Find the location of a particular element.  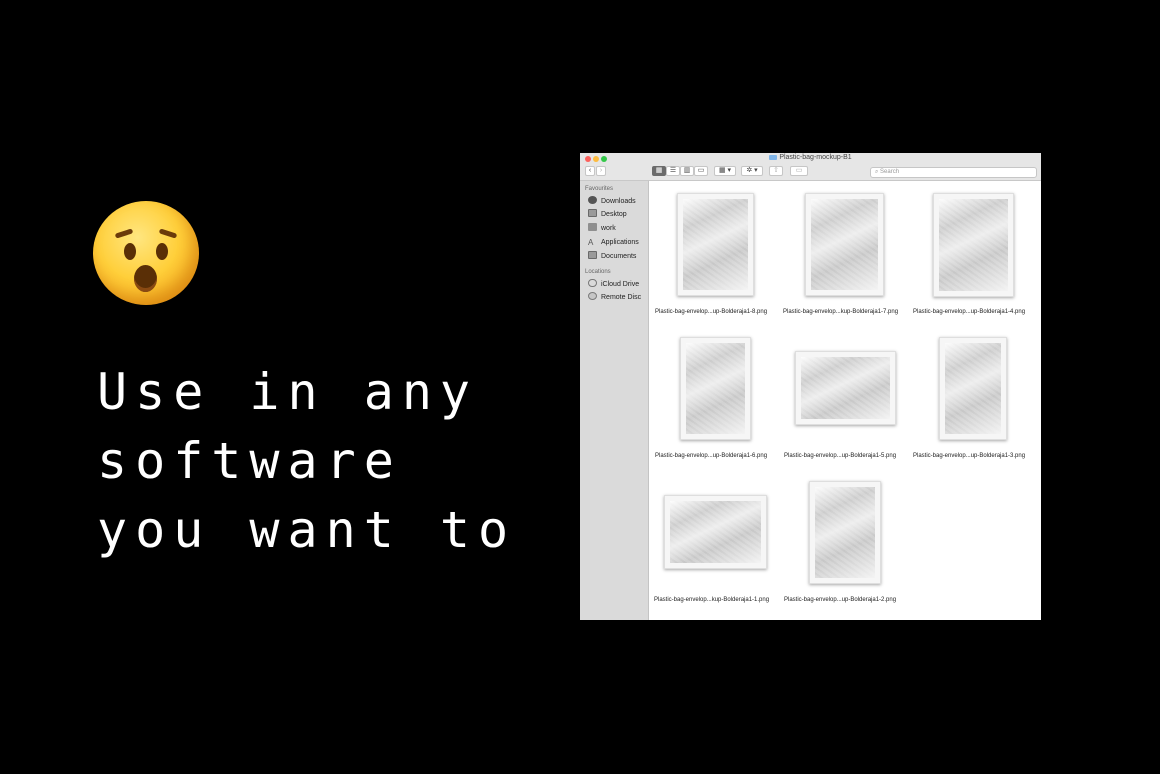

group-by-button: ▦ ▾ is located at coordinates (725, 171).